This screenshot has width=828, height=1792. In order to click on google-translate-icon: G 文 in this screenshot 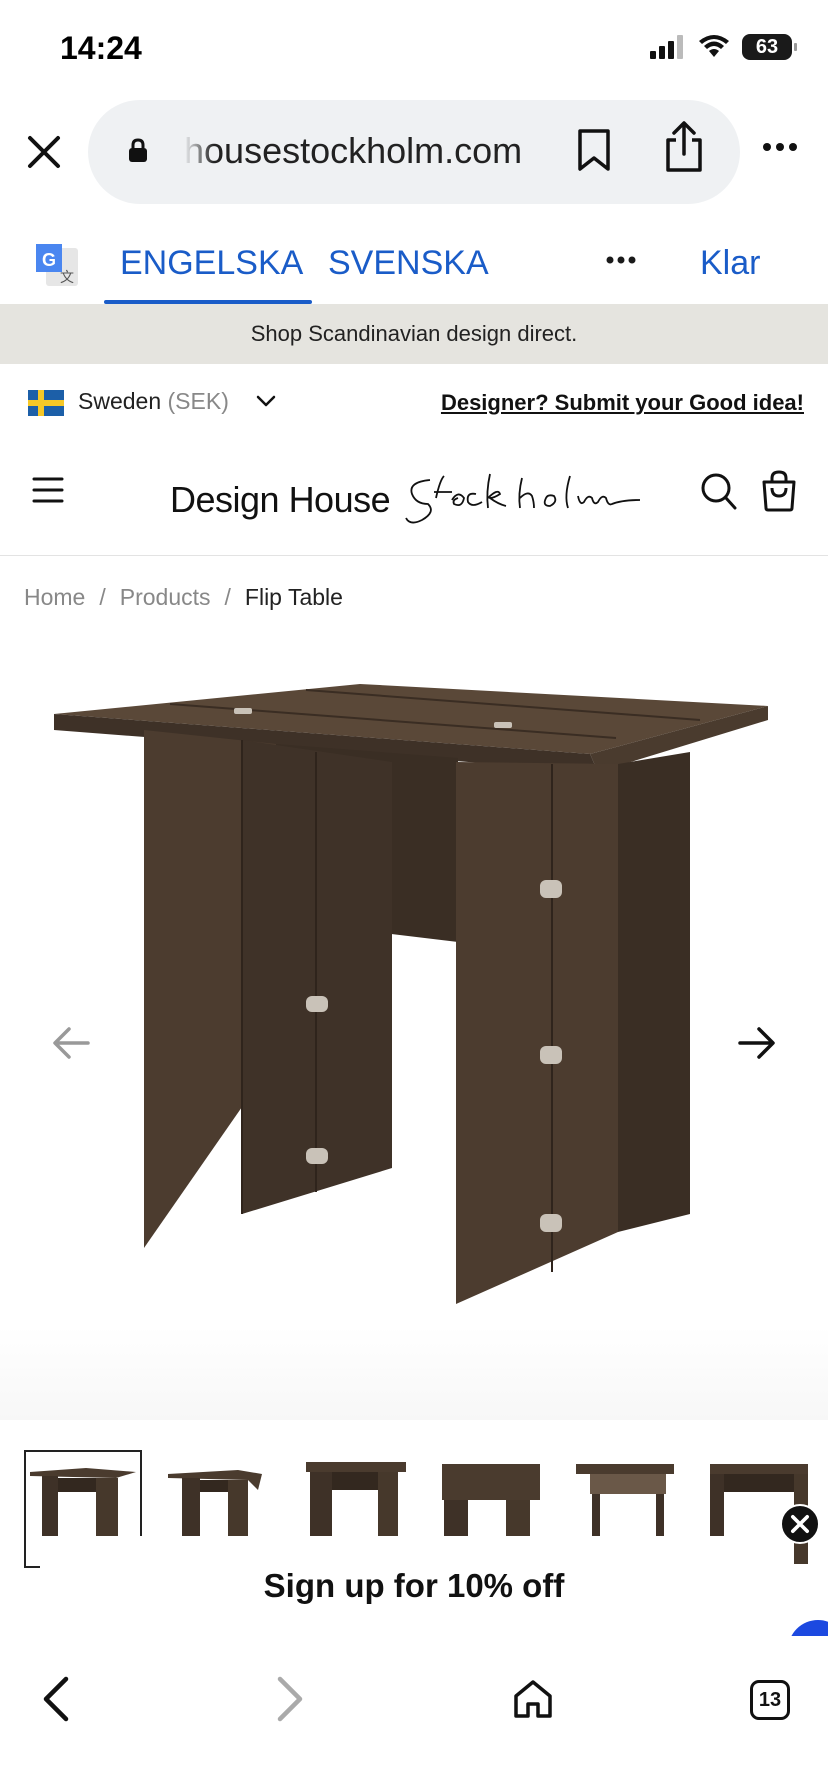, I will do `click(56, 265)`.